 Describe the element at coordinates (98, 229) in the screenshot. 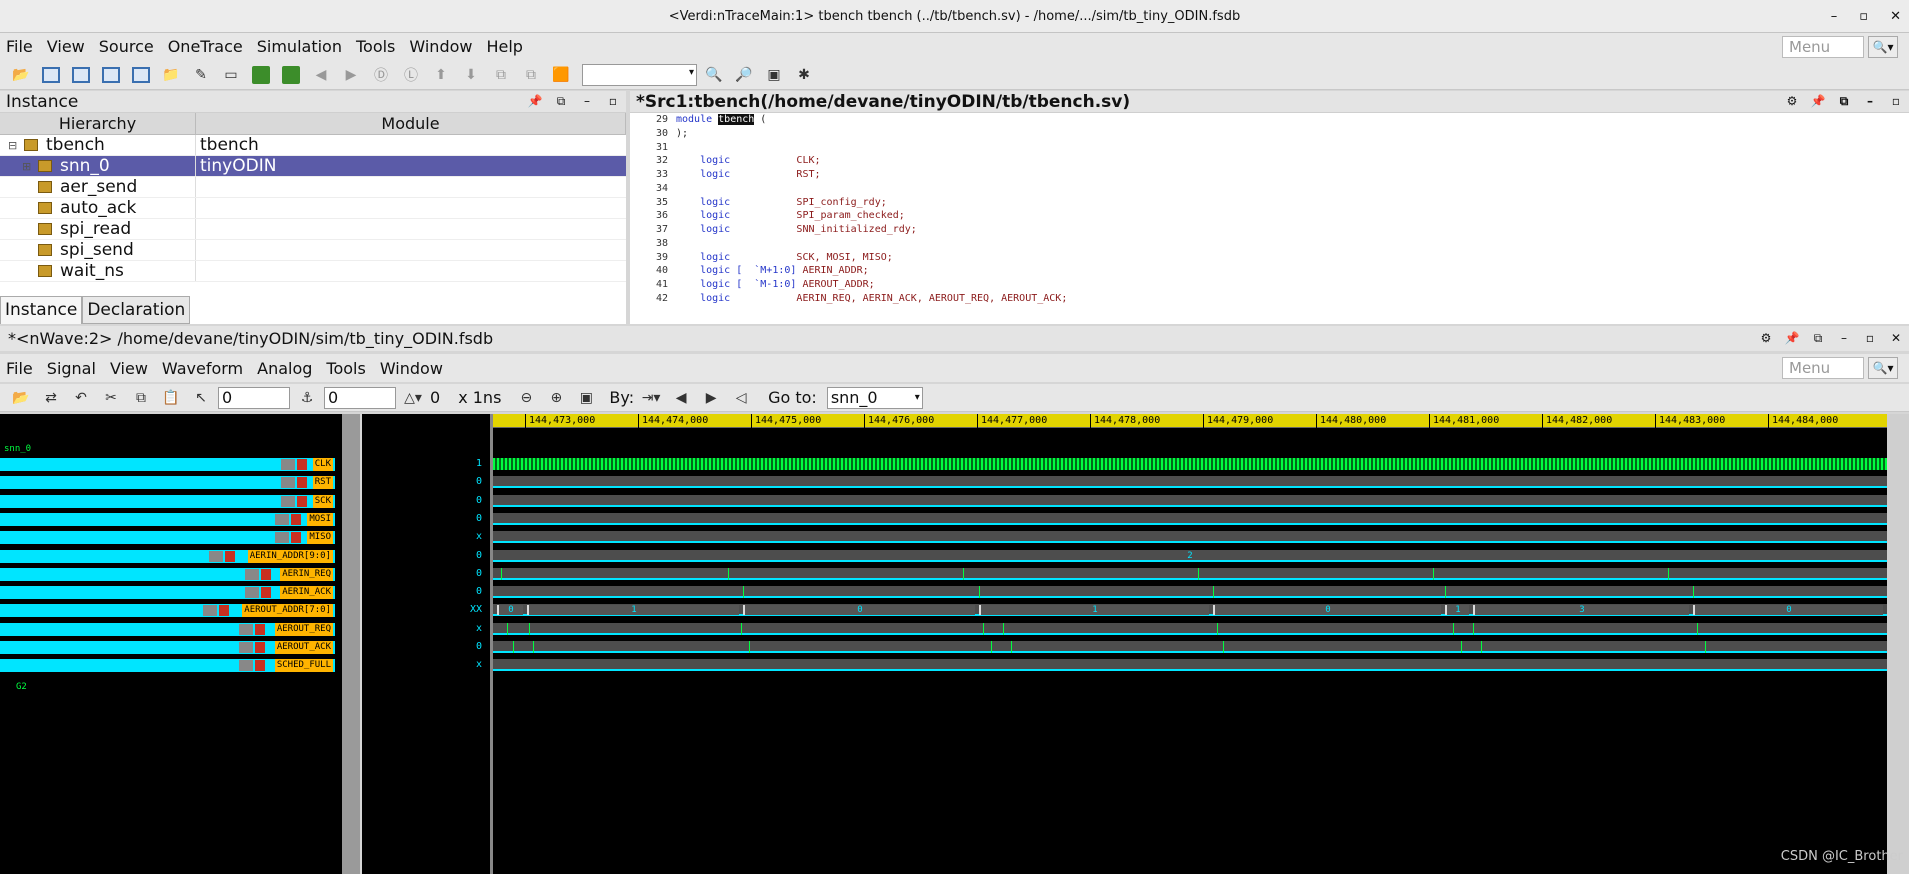

I see `instance-name-cell: spi_read` at that location.